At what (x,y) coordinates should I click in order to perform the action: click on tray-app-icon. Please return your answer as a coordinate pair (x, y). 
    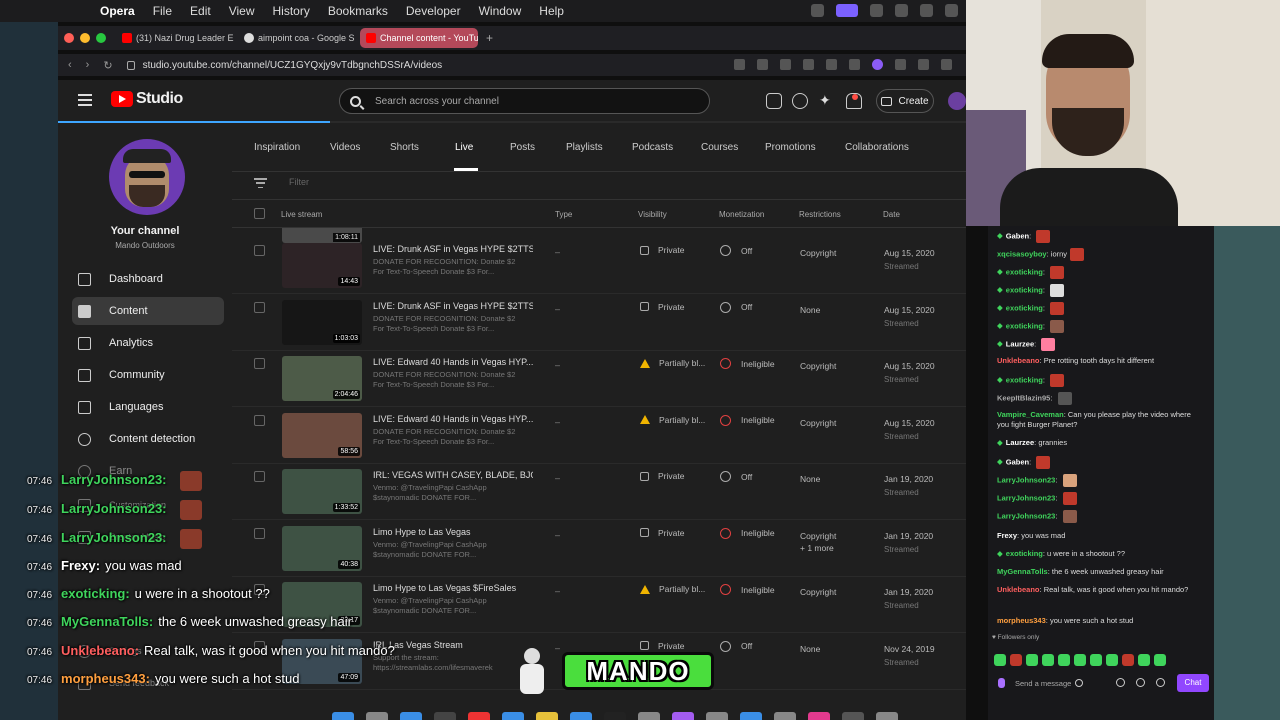
    Looking at the image, I should click on (817, 10).